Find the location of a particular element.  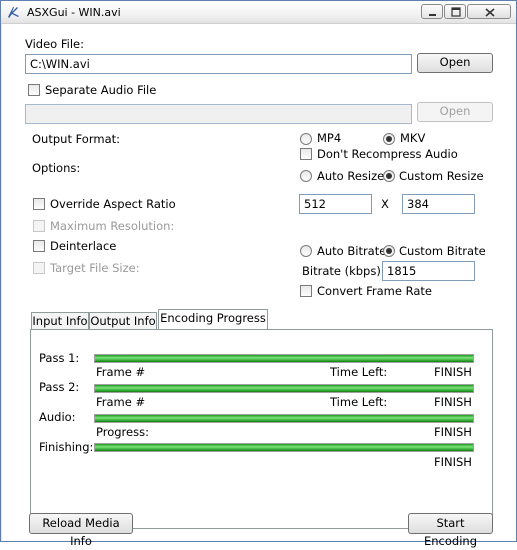

auto-resize-radio is located at coordinates (306, 176).